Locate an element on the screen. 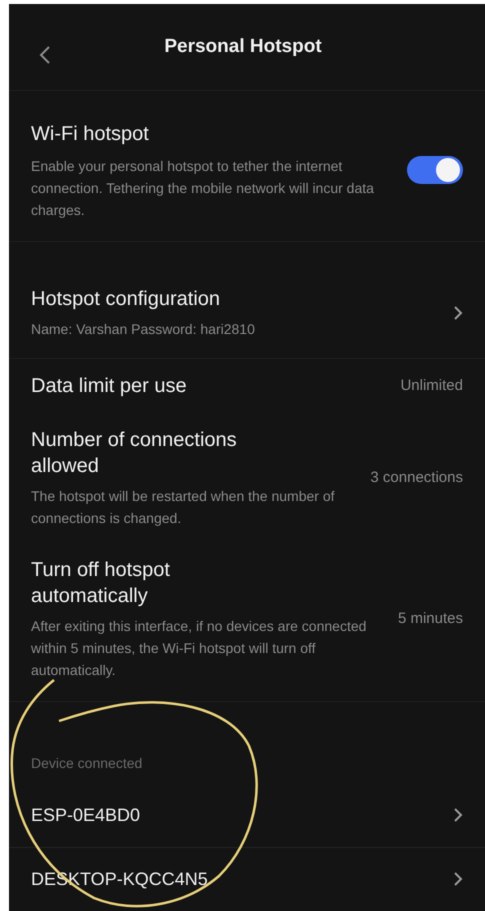  setting-value: 3 connections is located at coordinates (416, 478).